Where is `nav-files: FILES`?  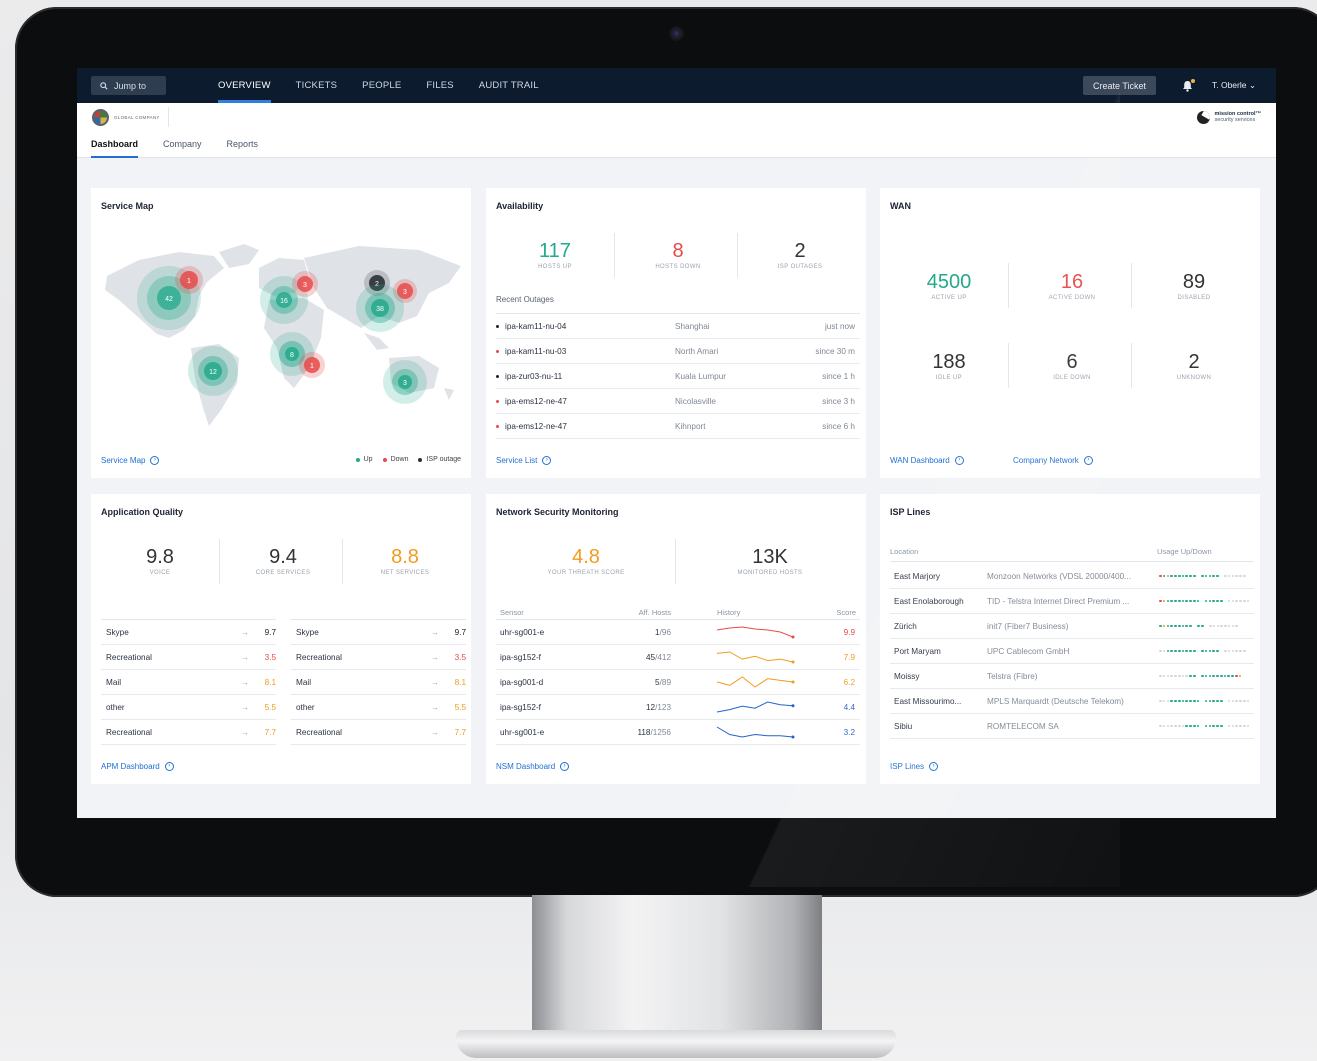
nav-files: FILES is located at coordinates (439, 85).